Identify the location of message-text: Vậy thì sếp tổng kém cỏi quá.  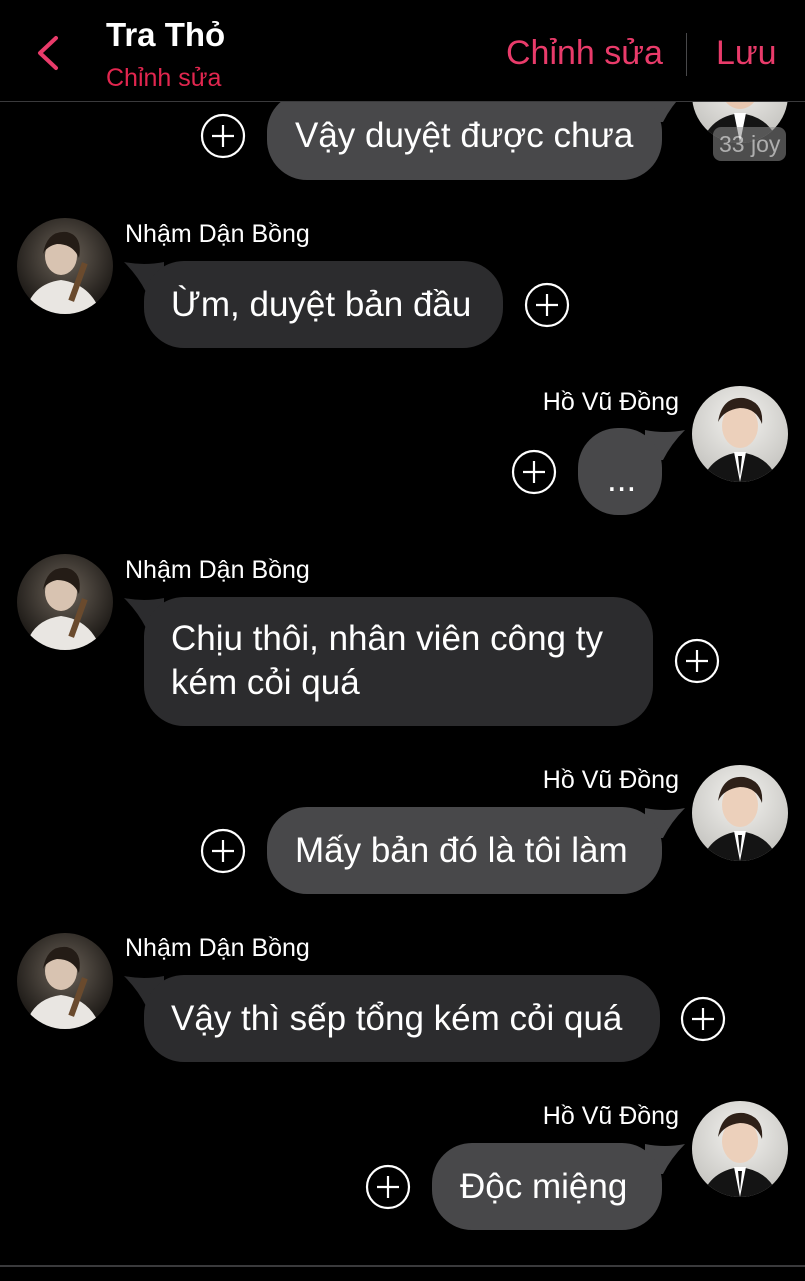
(397, 1018).